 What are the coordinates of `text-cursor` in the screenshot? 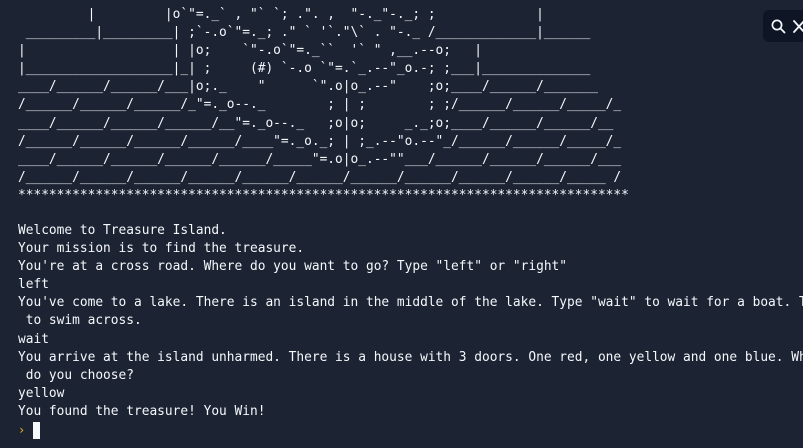 It's located at (36, 430).